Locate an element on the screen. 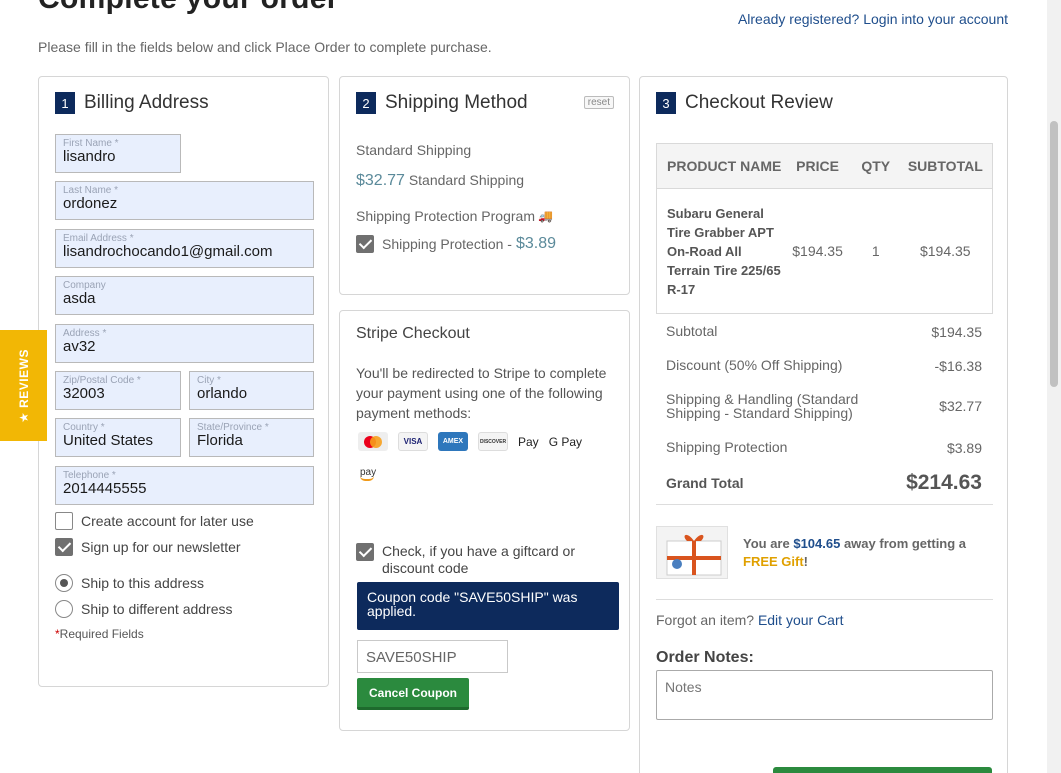 The height and width of the screenshot is (773, 1061). gift-prefix: You are is located at coordinates (768, 543).